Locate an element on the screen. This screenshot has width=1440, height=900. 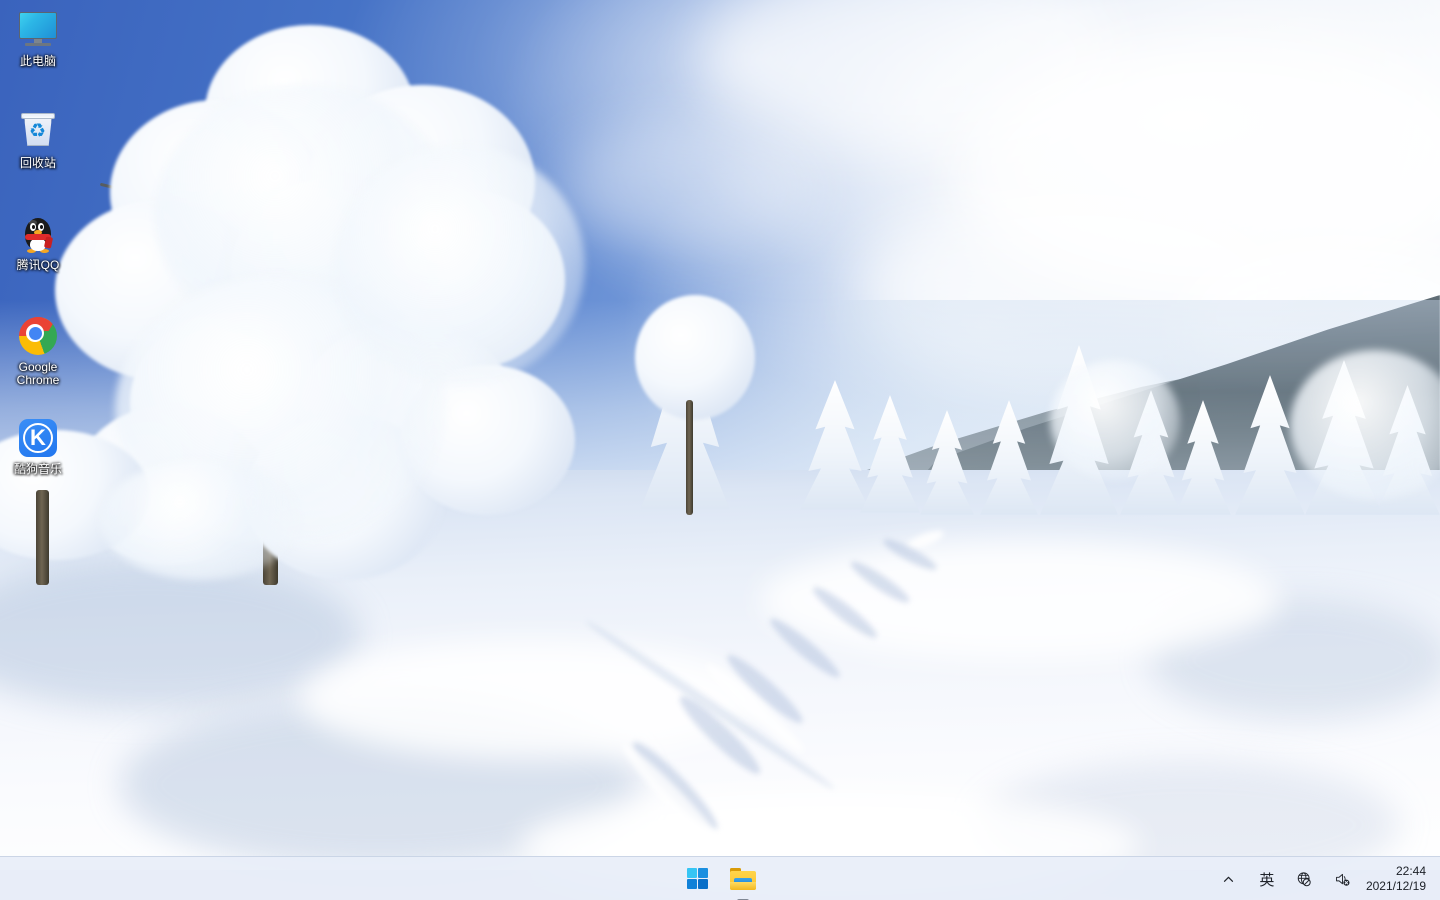
globe-no-internet-icon is located at coordinates (1305, 878).